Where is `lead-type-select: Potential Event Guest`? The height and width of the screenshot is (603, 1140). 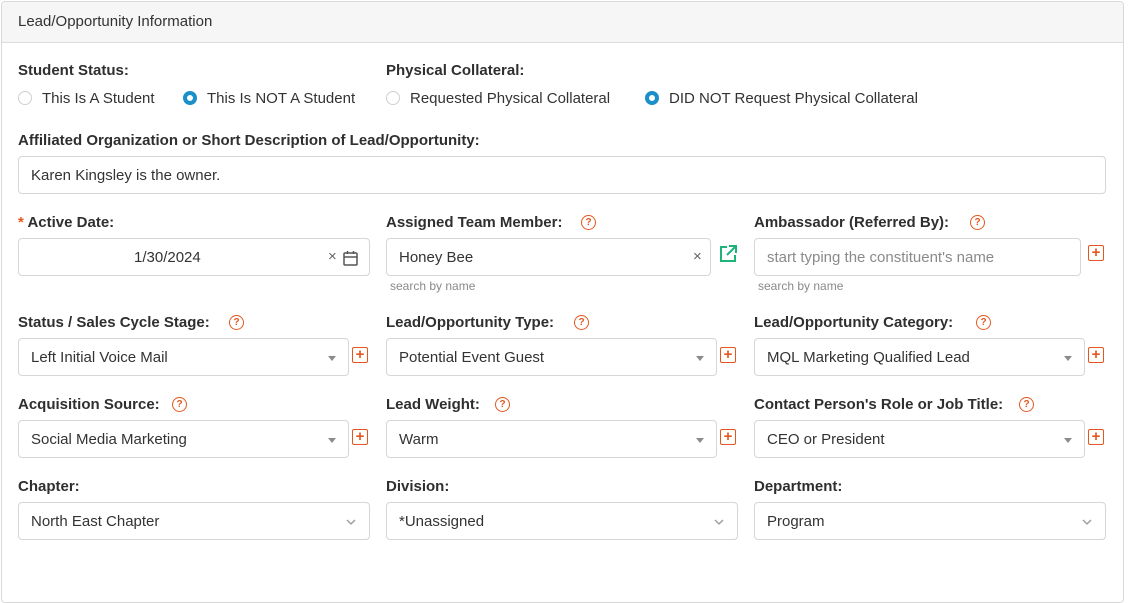
lead-type-select: Potential Event Guest is located at coordinates (551, 357).